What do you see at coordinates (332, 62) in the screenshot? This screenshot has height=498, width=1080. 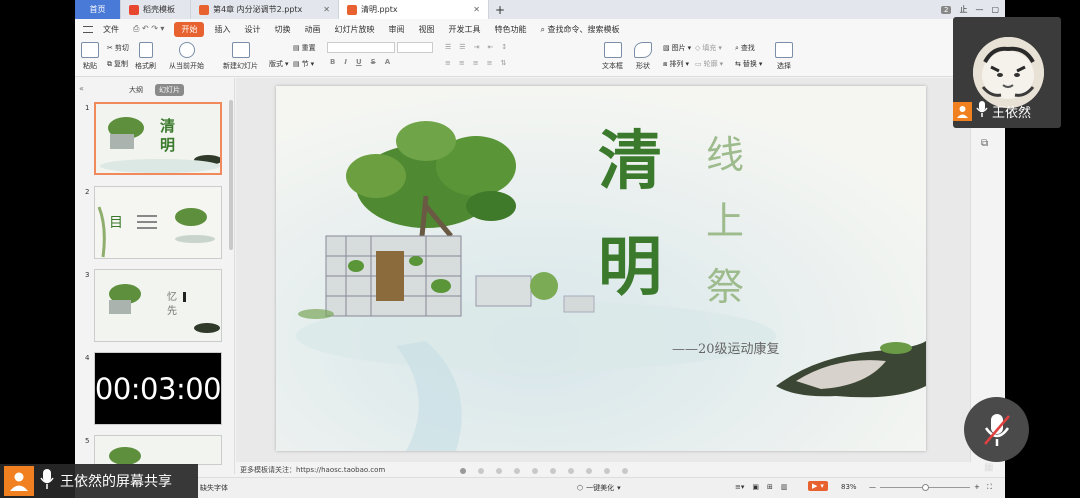 I see `bold-icon: B` at bounding box center [332, 62].